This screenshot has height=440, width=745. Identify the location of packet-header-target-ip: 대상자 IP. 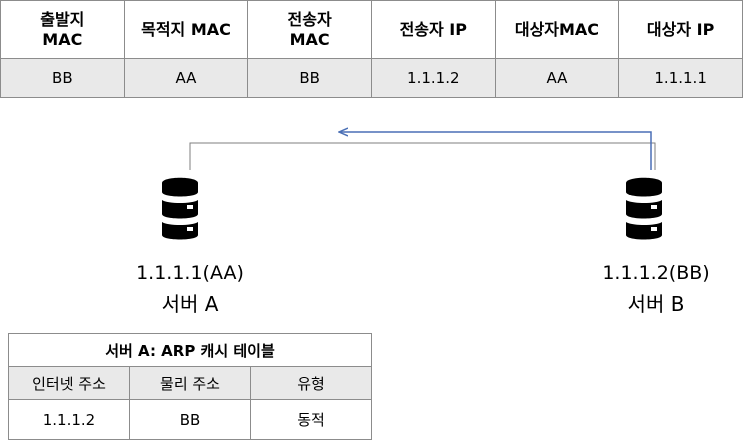
(680, 29).